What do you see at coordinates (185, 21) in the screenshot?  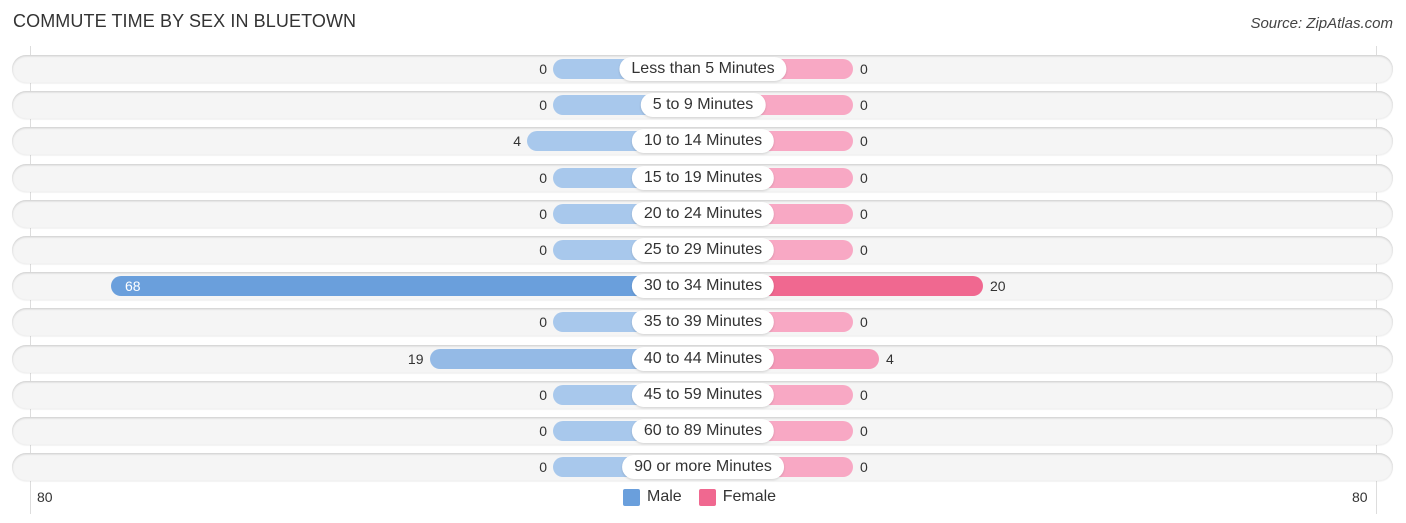 I see `chart-title: COMMUTE TIME BY SEX IN BLUETOWN` at bounding box center [185, 21].